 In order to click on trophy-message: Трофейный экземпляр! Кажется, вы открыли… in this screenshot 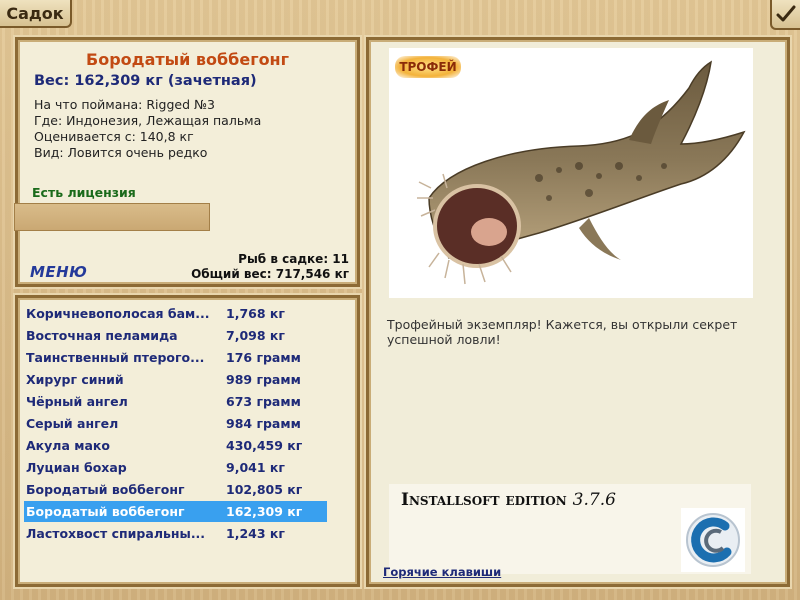, I will do `click(562, 332)`.